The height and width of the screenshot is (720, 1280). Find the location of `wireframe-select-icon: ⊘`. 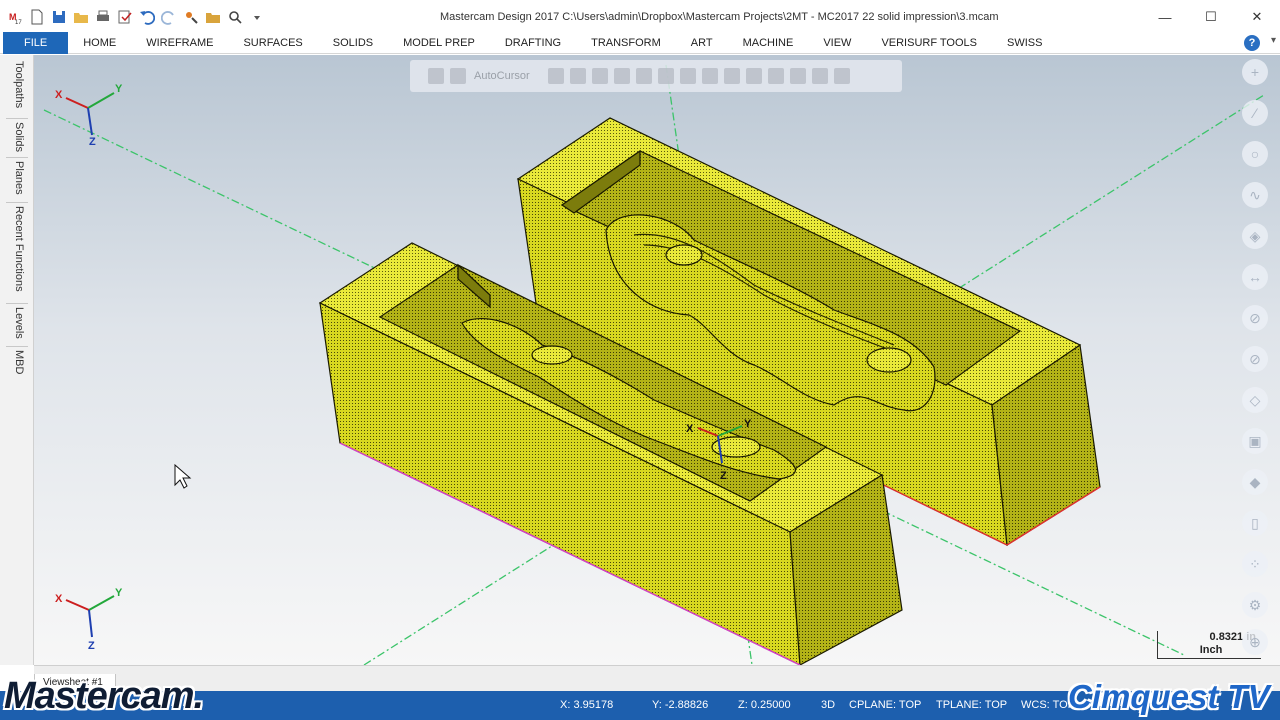

wireframe-select-icon: ⊘ is located at coordinates (1255, 318).